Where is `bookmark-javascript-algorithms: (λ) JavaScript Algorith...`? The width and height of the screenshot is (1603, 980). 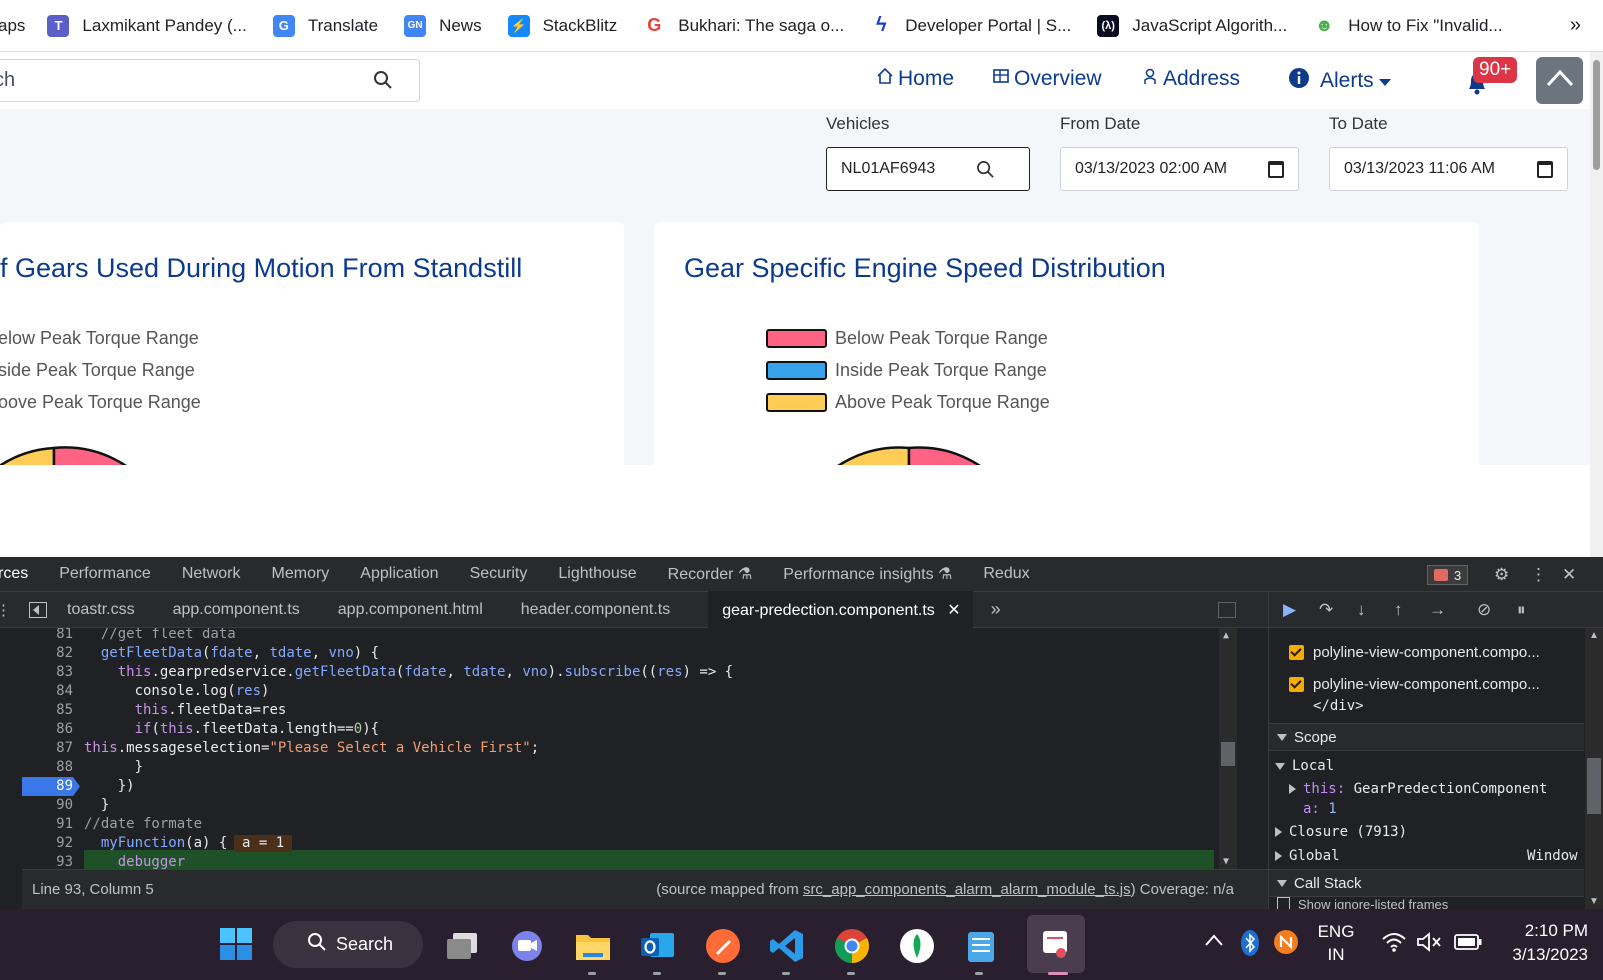
bookmark-javascript-algorithms: (λ) JavaScript Algorith... is located at coordinates (1192, 25).